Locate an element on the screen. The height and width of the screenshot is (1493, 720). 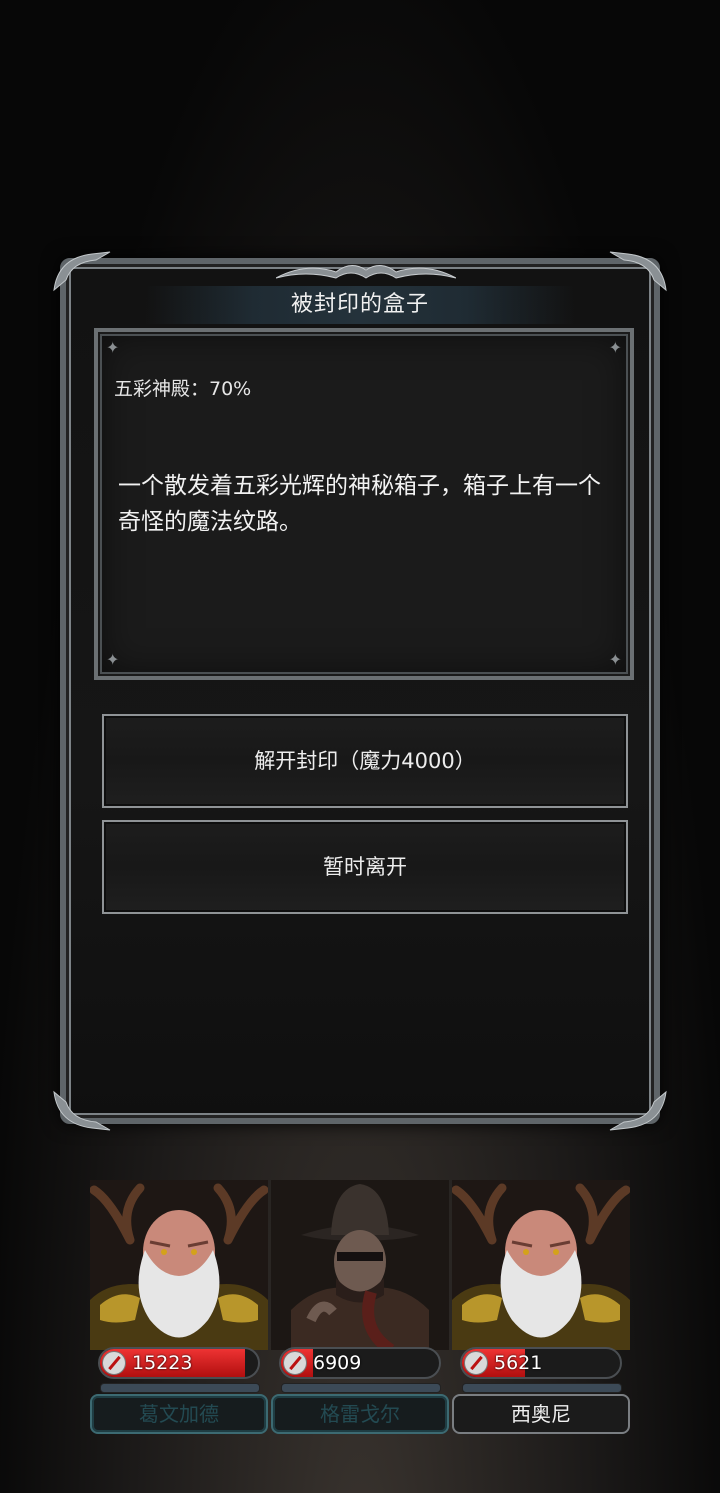
leave-button: 暂时离开 is located at coordinates (365, 867).